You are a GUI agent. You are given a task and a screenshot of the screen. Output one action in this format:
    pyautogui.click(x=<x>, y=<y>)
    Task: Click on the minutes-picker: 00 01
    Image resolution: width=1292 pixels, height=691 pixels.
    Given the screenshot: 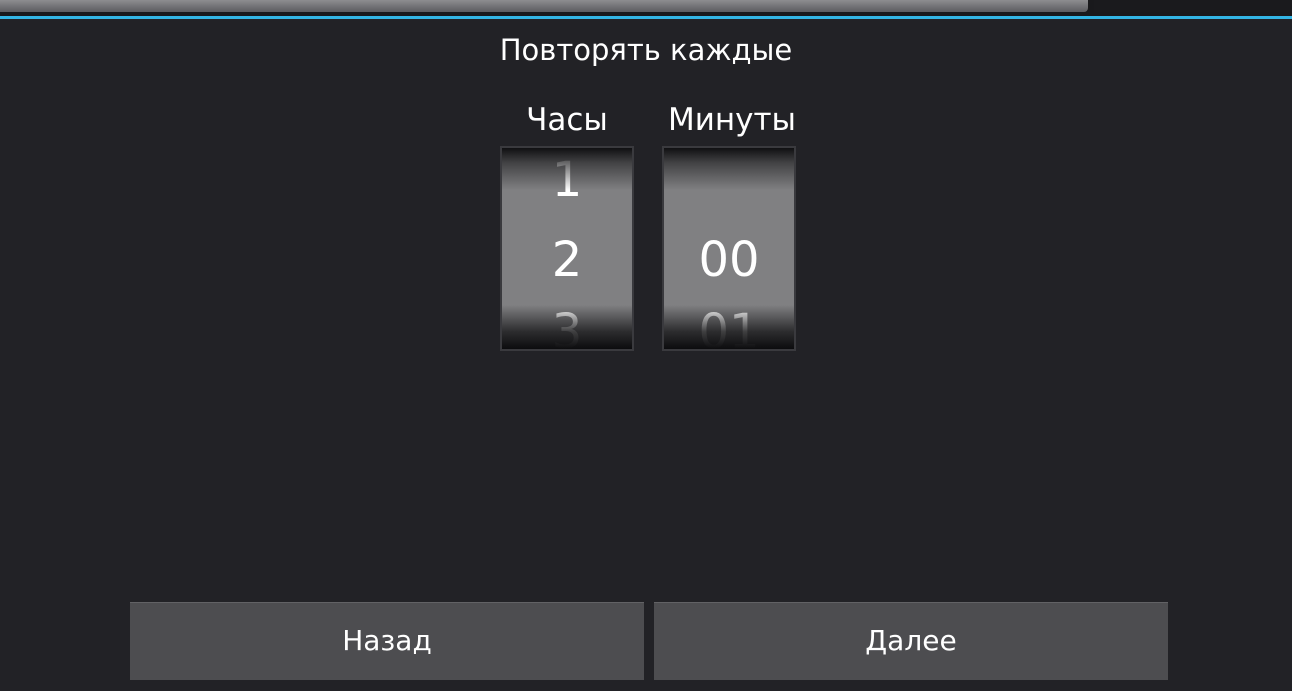 What is the action you would take?
    pyautogui.click(x=729, y=248)
    